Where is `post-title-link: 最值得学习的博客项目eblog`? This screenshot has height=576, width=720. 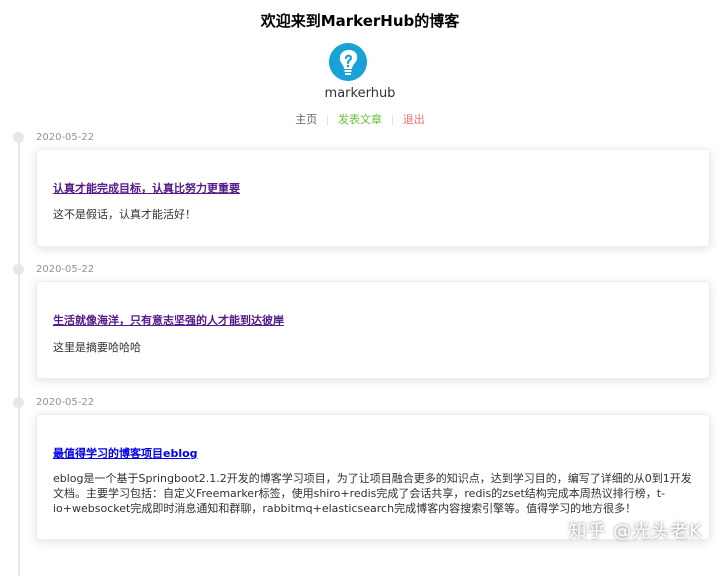 post-title-link: 最值得学习的博客项目eblog is located at coordinates (125, 453).